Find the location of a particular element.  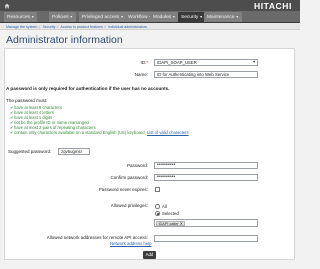

privilege-selected-radio is located at coordinates (157, 213).